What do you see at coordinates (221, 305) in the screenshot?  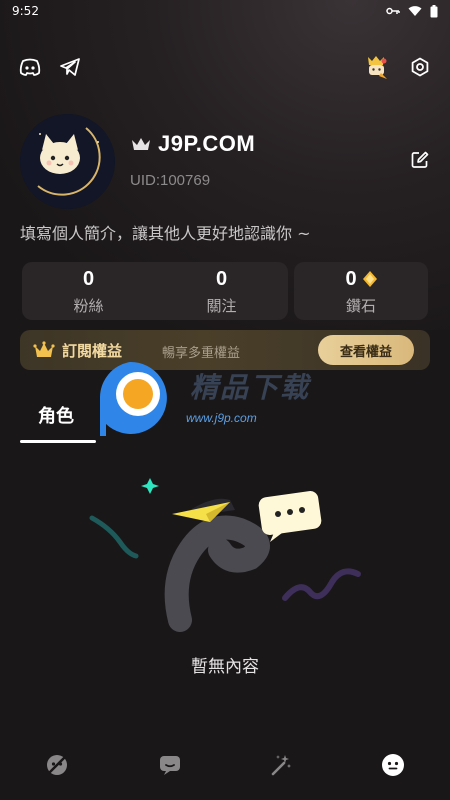 I see `following-label: 關注` at bounding box center [221, 305].